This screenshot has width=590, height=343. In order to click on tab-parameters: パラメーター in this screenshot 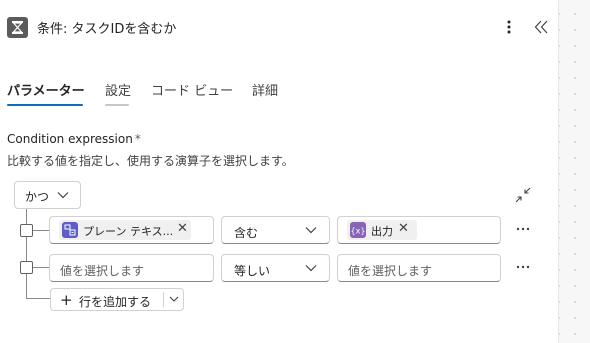, I will do `click(46, 89)`.